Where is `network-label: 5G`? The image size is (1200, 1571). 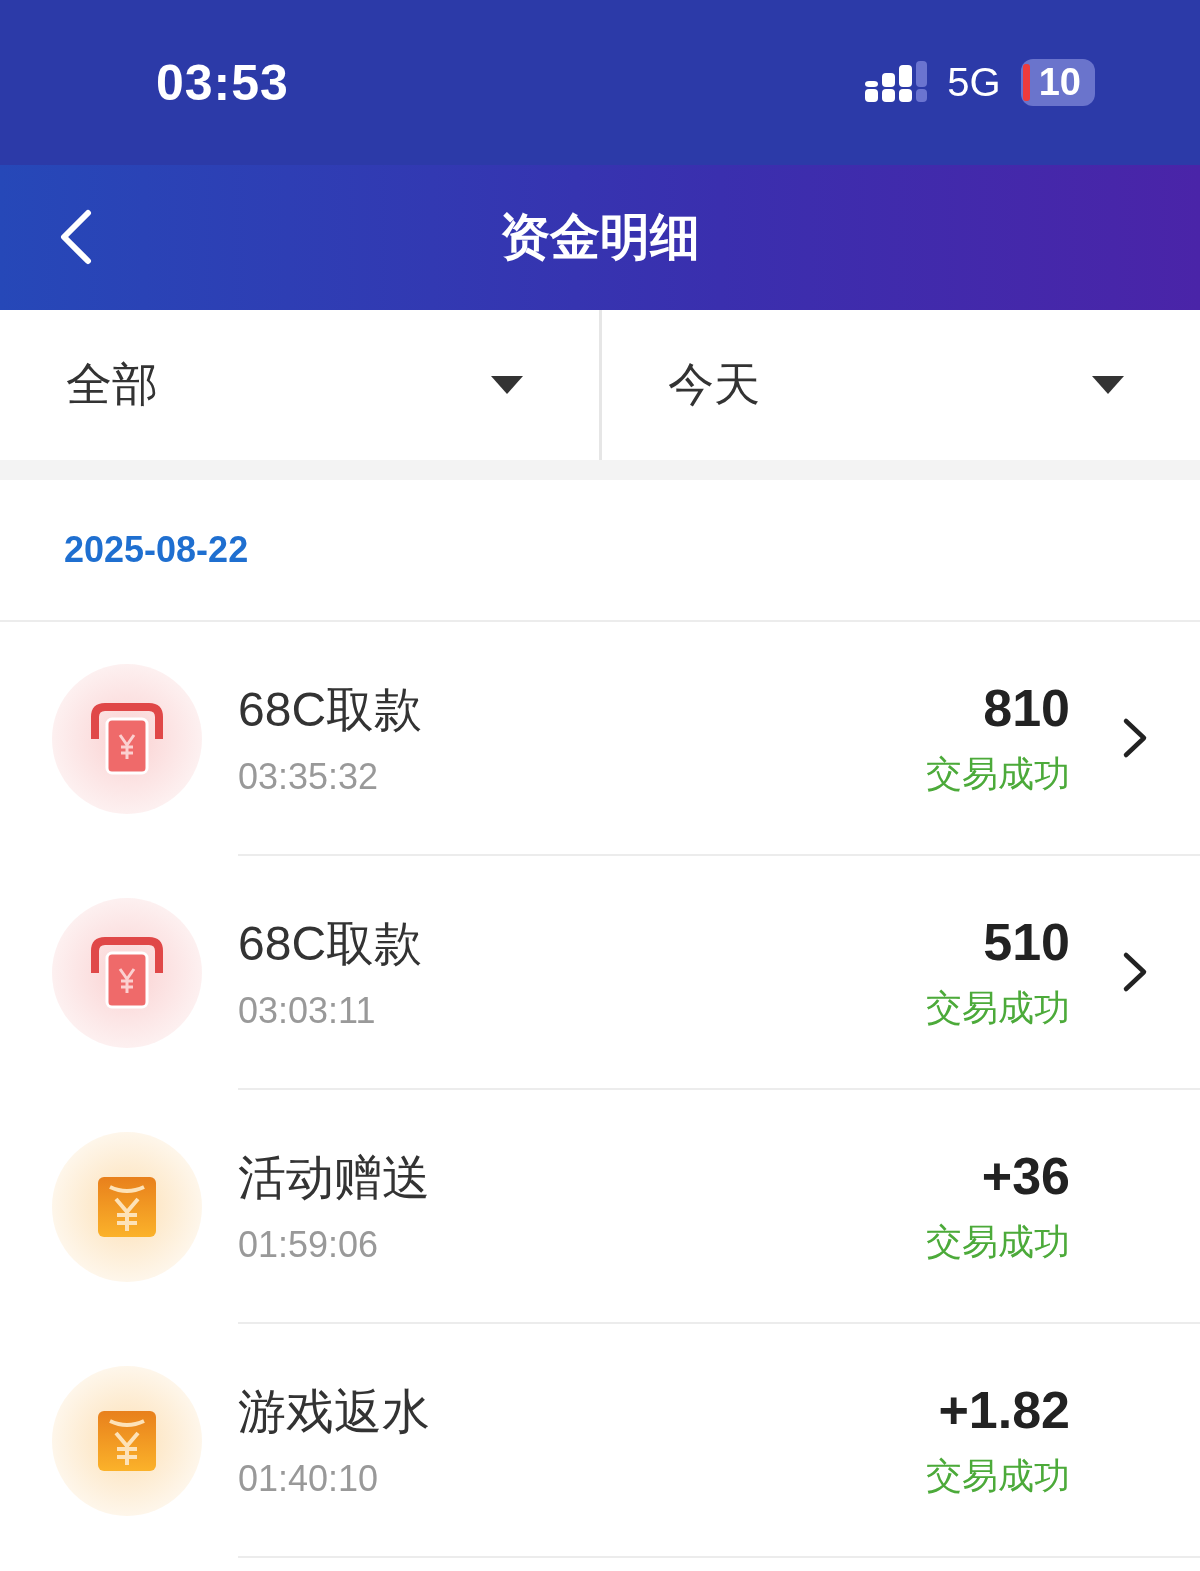
network-label: 5G is located at coordinates (974, 82).